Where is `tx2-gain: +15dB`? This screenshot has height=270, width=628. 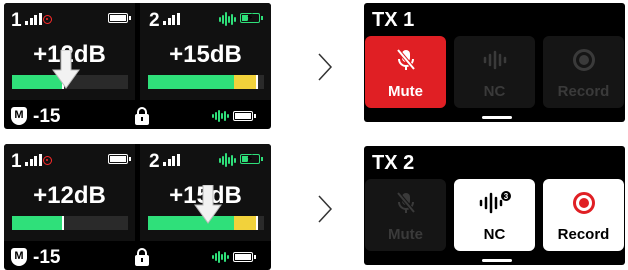 tx2-gain: +15dB is located at coordinates (205, 54).